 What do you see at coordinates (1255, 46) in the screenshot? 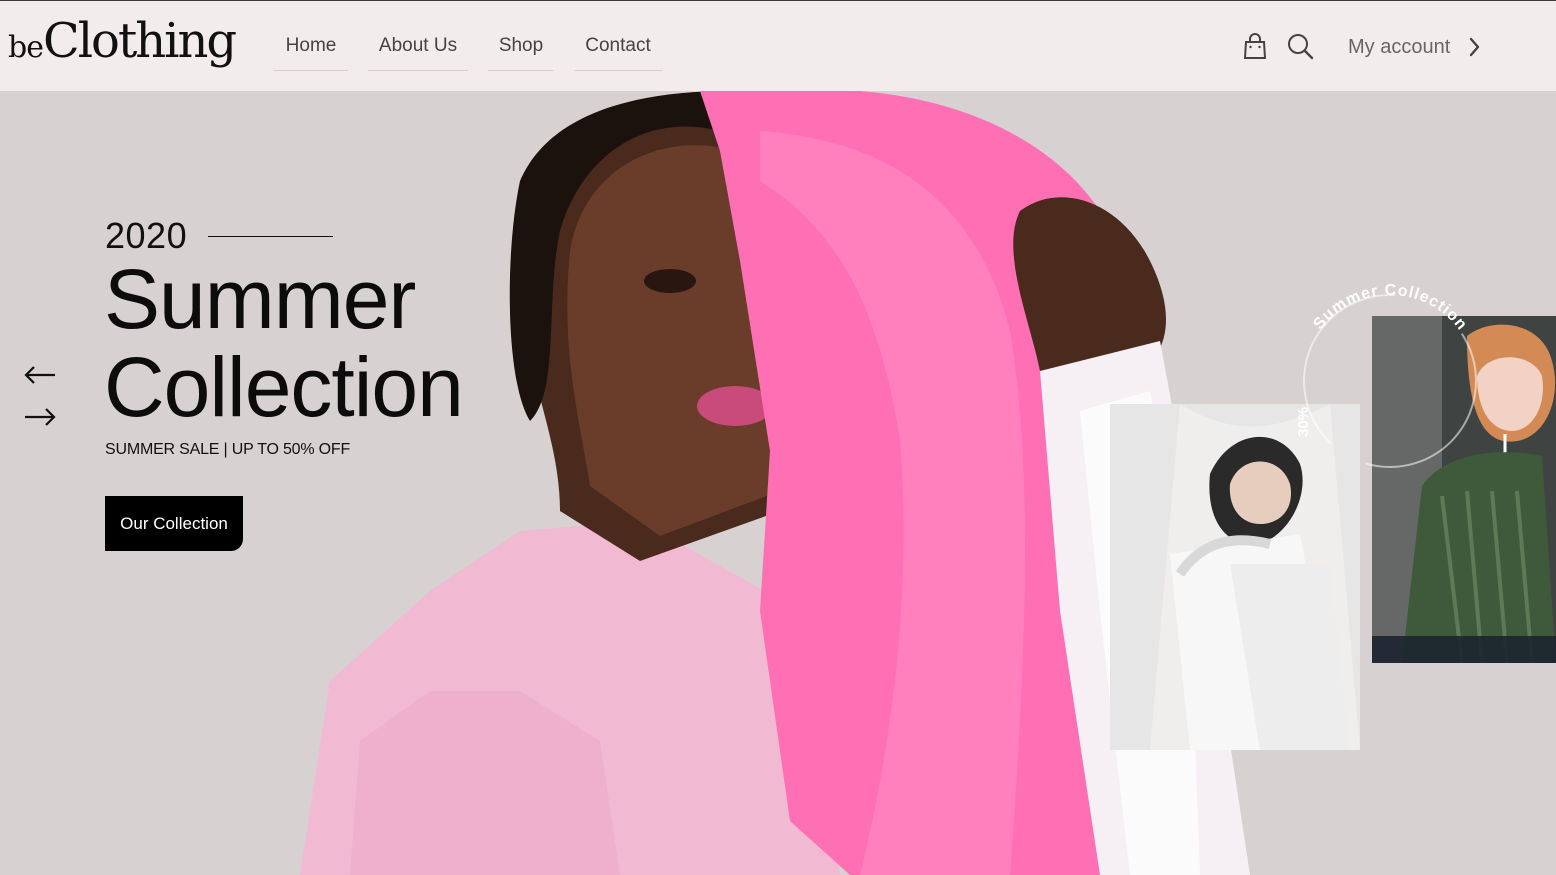
I see `bag-icon` at bounding box center [1255, 46].